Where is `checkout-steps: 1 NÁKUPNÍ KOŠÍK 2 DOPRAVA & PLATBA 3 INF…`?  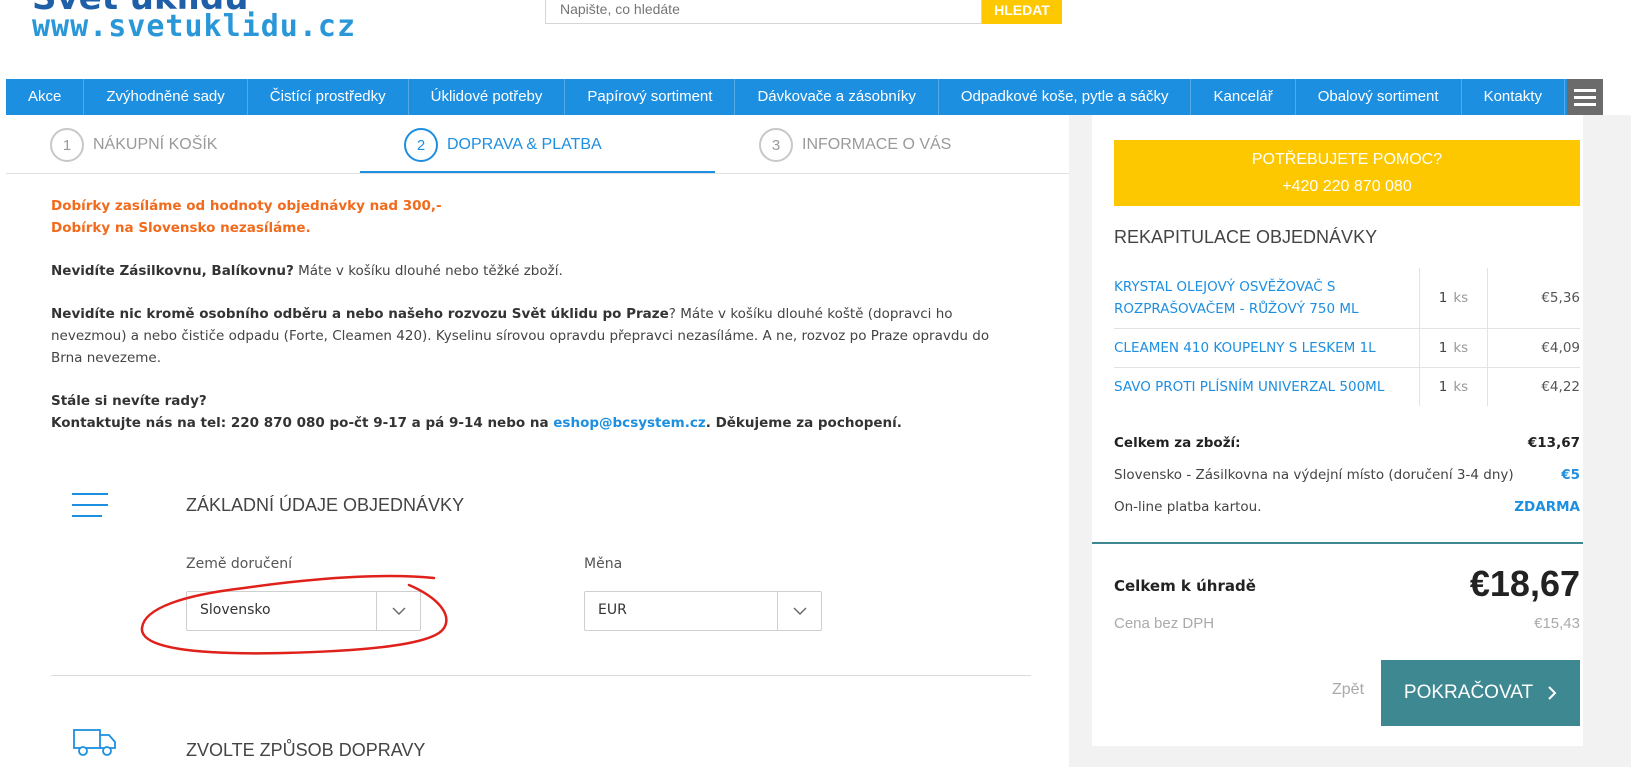 checkout-steps: 1 NÁKUPNÍ KOŠÍK 2 DOPRAVA & PLATBA 3 INF… is located at coordinates (537, 144).